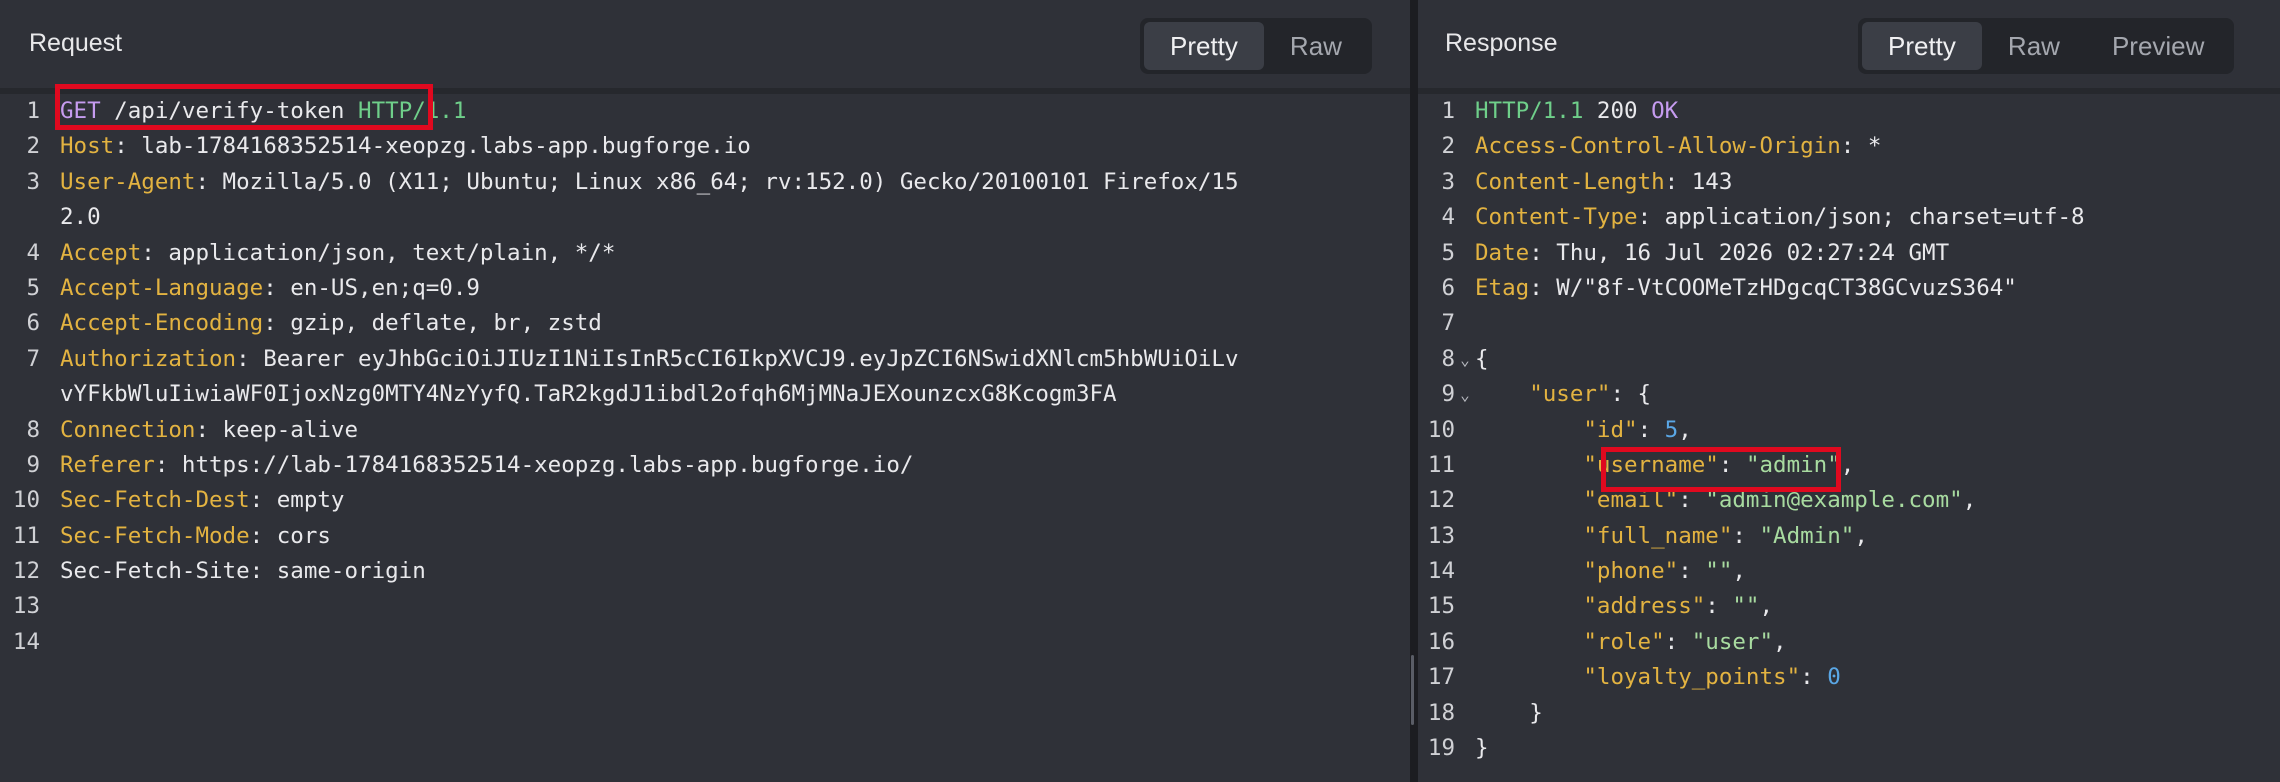  What do you see at coordinates (1751, 146) in the screenshot?
I see `code-line: 2 Access-Control-Allow-Origin: *` at bounding box center [1751, 146].